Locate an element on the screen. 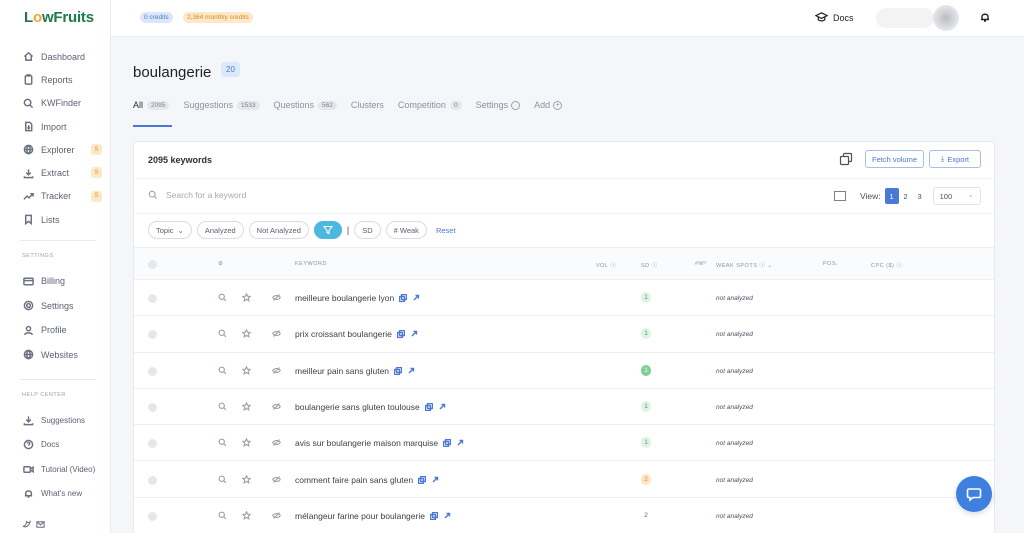 The image size is (1024, 533). select-all-checkbox is located at coordinates (152, 264).